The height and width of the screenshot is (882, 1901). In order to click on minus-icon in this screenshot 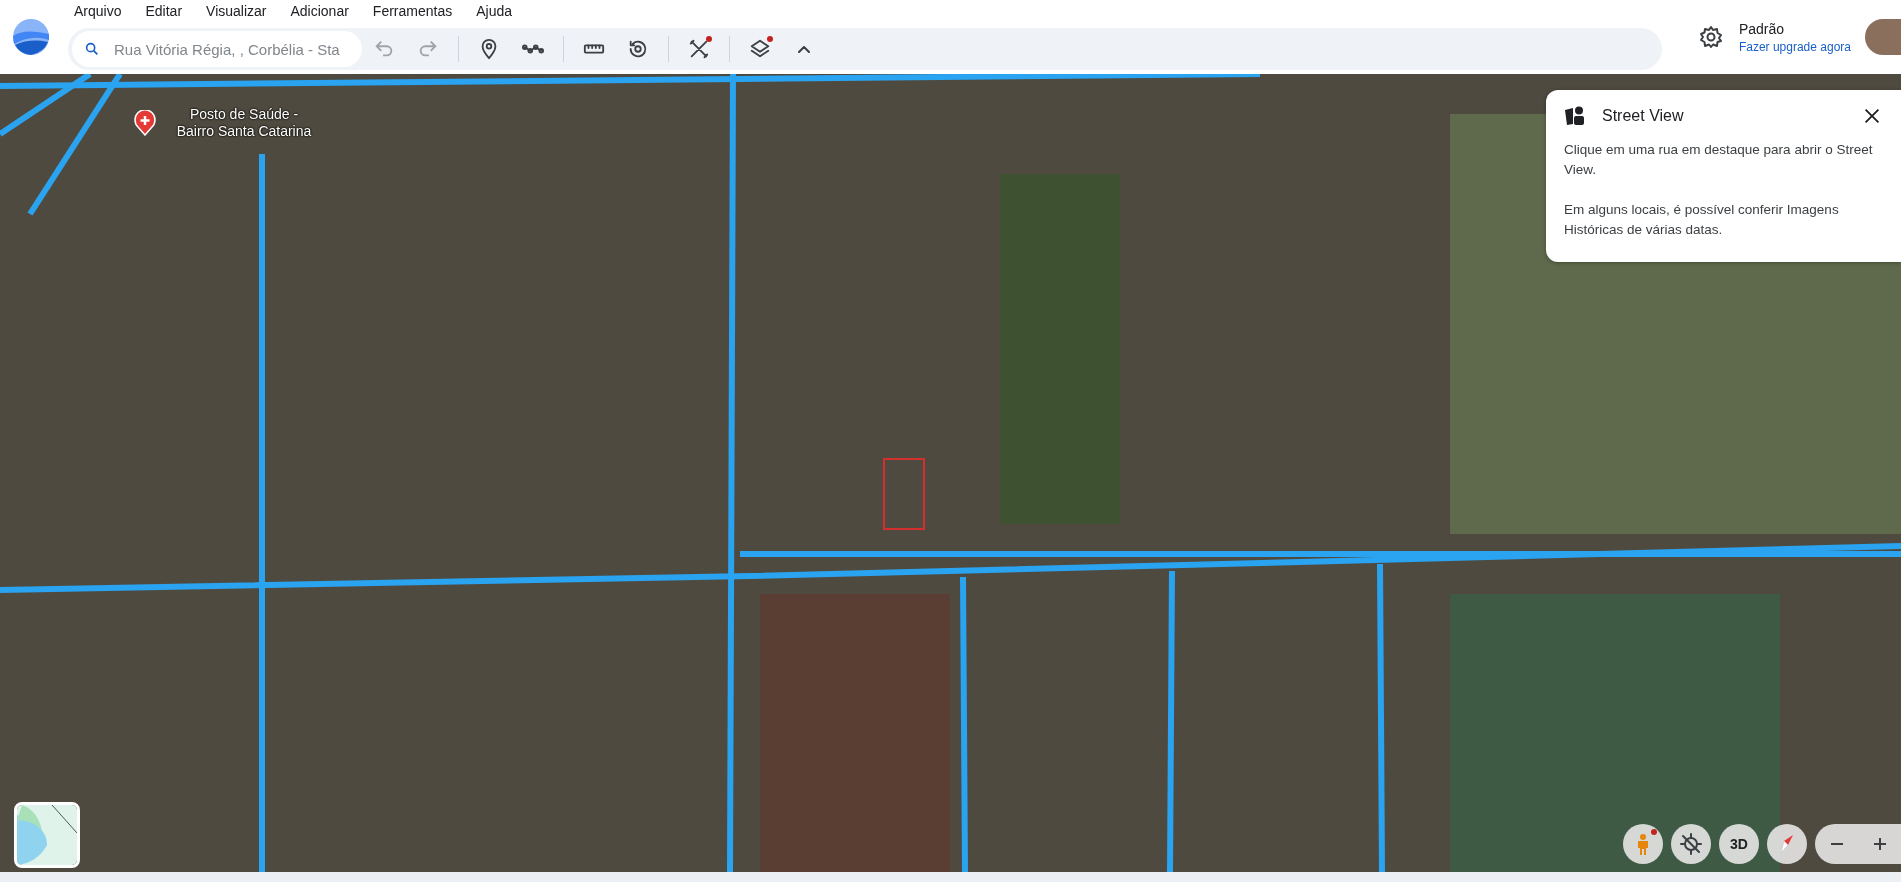, I will do `click(1836, 844)`.